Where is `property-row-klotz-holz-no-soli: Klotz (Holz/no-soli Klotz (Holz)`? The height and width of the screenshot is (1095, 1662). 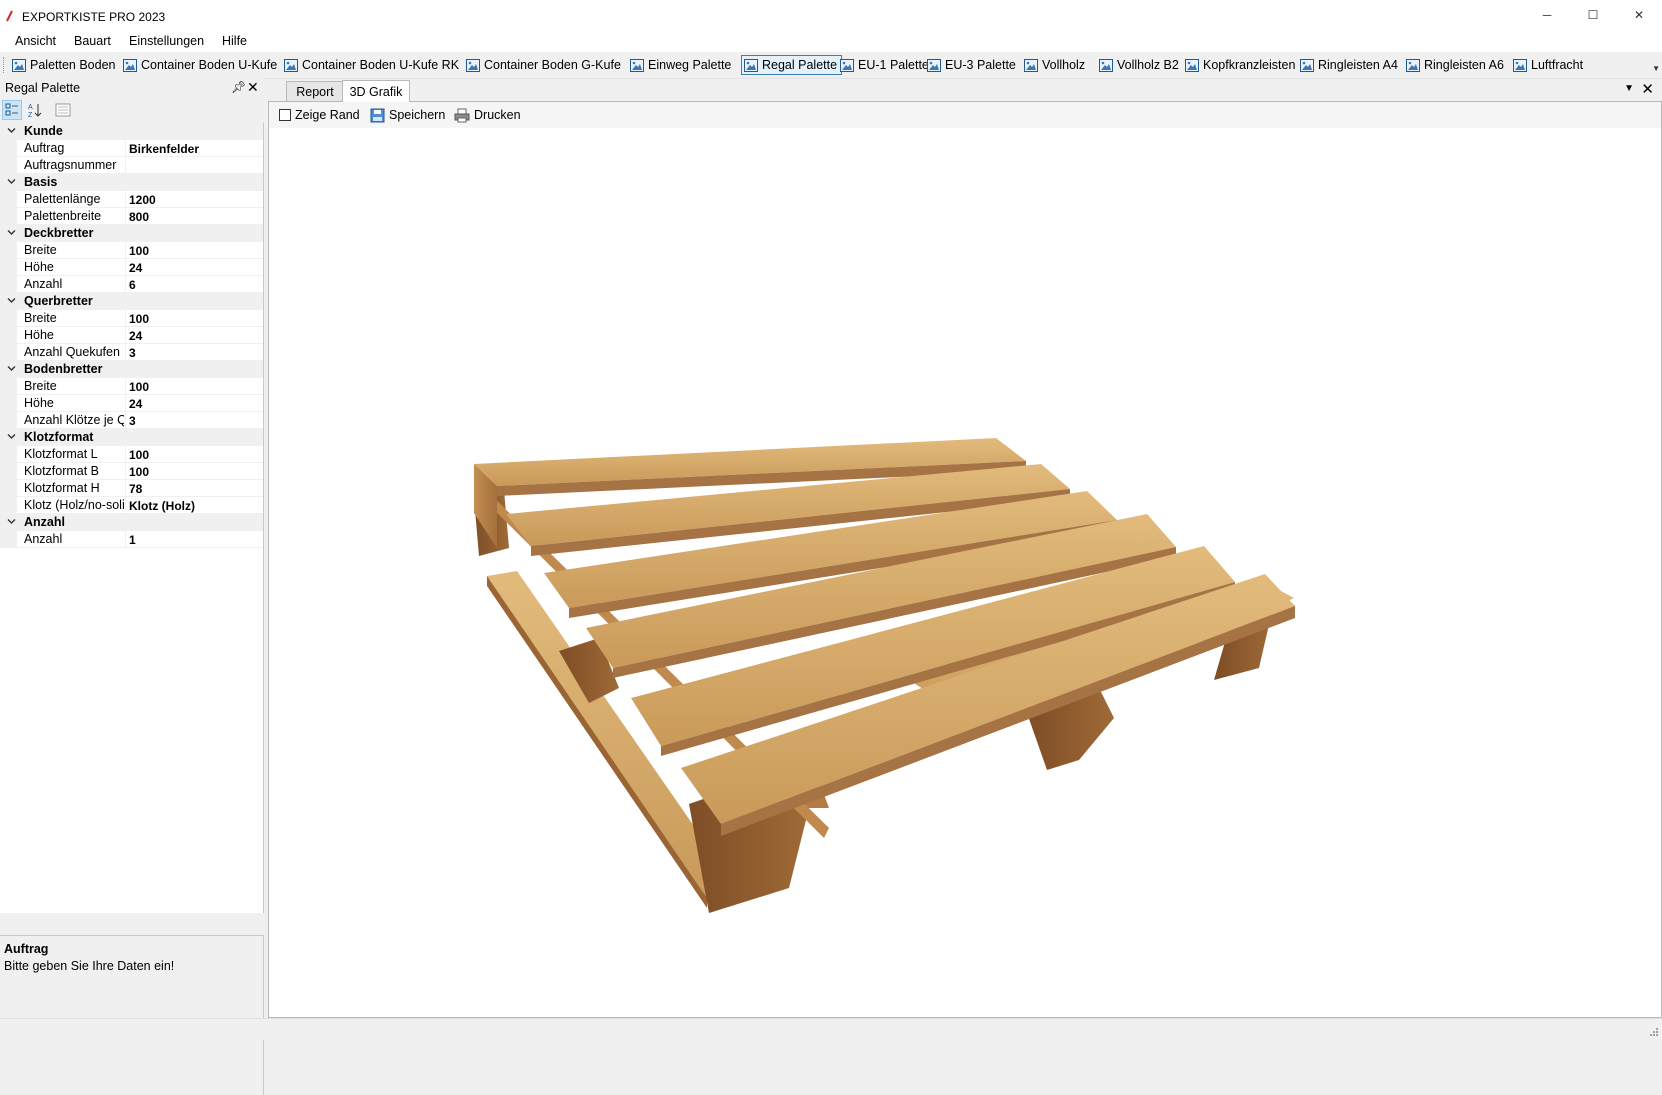
property-row-klotz-holz-no-soli: Klotz (Holz/no-soli Klotz (Holz) is located at coordinates (131, 505).